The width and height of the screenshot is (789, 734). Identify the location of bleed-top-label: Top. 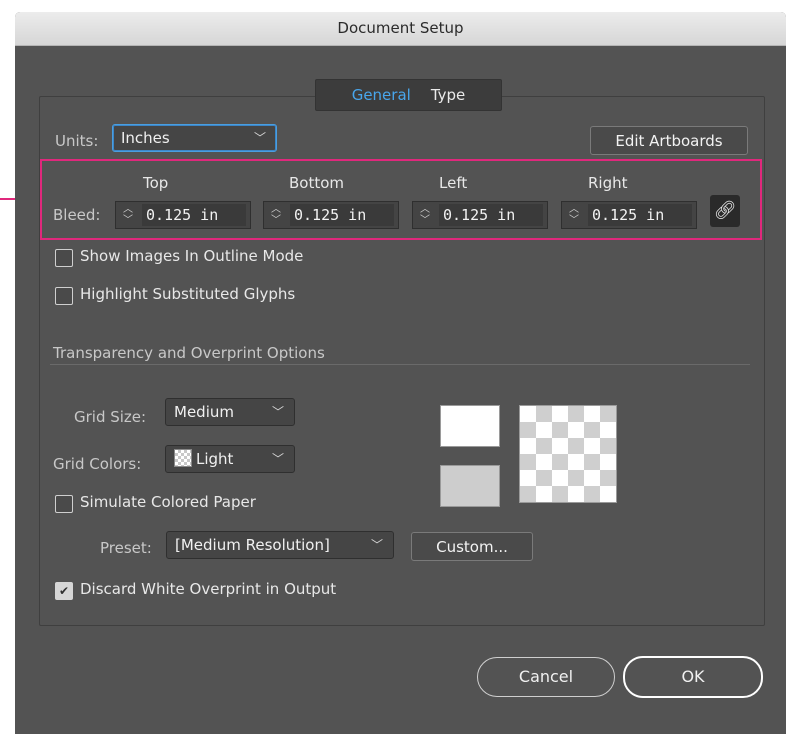
(156, 183).